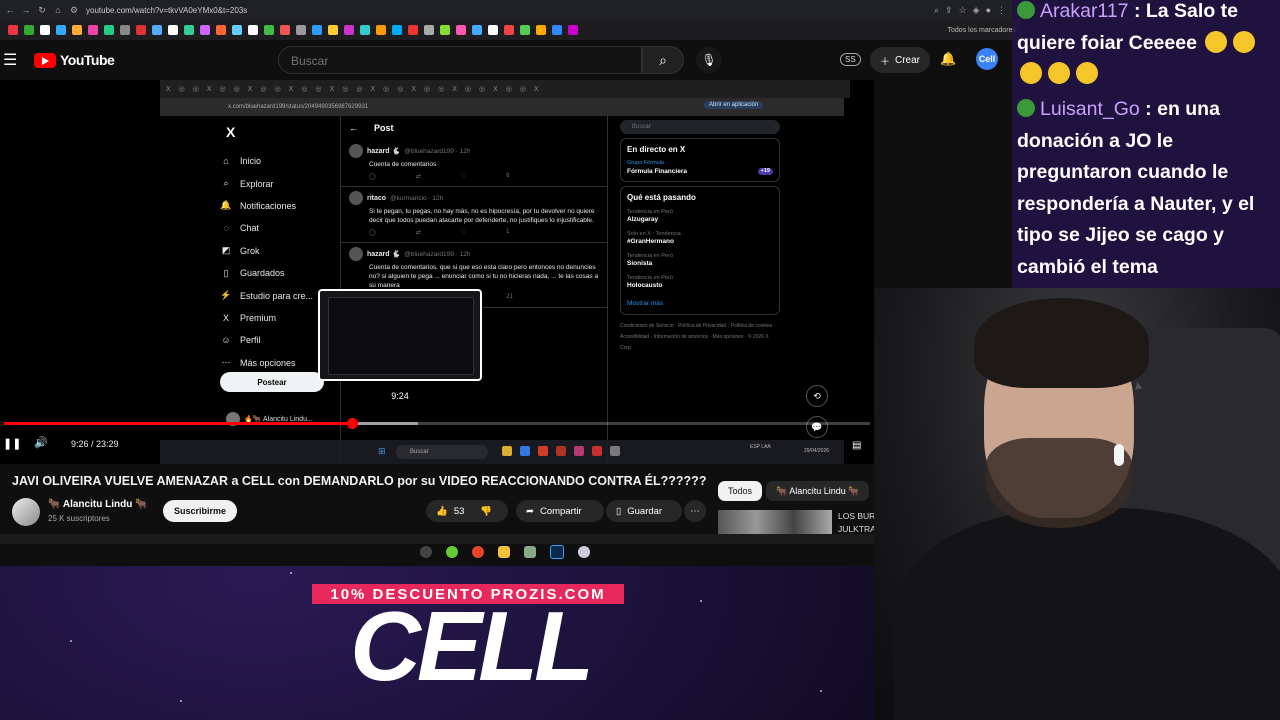  What do you see at coordinates (472, 646) in the screenshot?
I see `promo-brand: CELL` at bounding box center [472, 646].